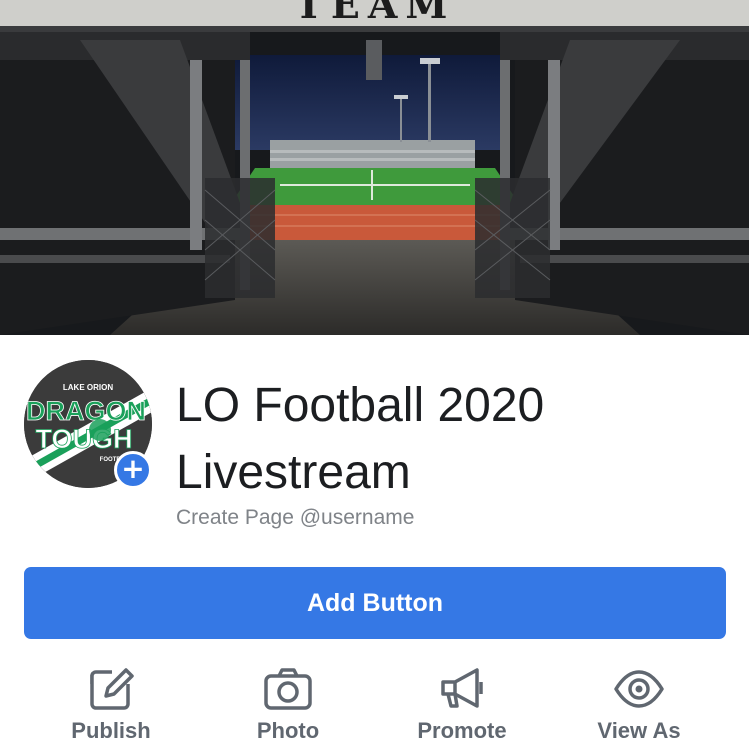 Image resolution: width=749 pixels, height=749 pixels. I want to click on edit-icon, so click(113, 687).